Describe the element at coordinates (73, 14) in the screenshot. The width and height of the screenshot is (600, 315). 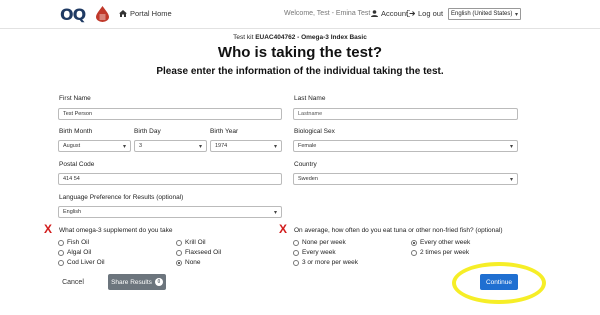
I see `omegaquant-logo: OQ` at that location.